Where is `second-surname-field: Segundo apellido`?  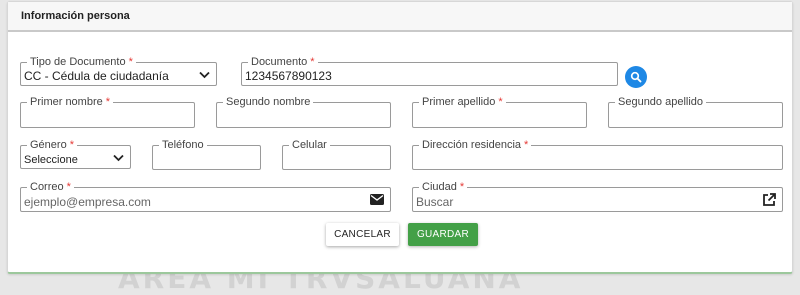
second-surname-field: Segundo apellido is located at coordinates (695, 112).